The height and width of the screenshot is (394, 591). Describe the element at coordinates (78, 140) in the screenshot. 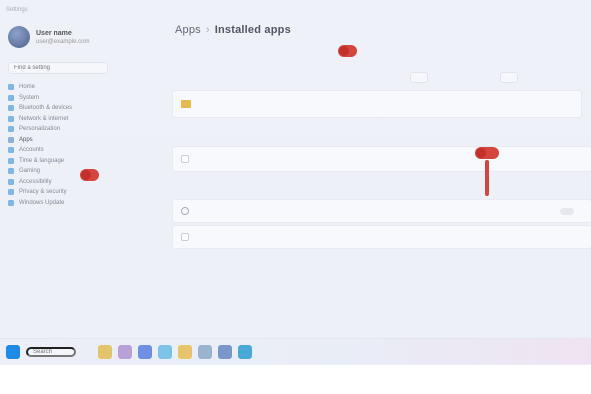

I see `sidebar-item-apps: Apps` at that location.